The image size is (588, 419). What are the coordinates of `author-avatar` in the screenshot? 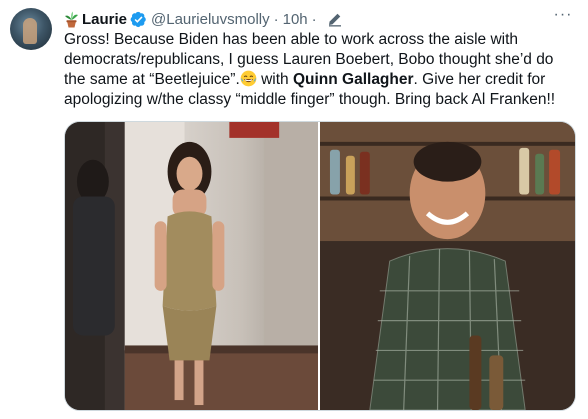 It's located at (31, 29).